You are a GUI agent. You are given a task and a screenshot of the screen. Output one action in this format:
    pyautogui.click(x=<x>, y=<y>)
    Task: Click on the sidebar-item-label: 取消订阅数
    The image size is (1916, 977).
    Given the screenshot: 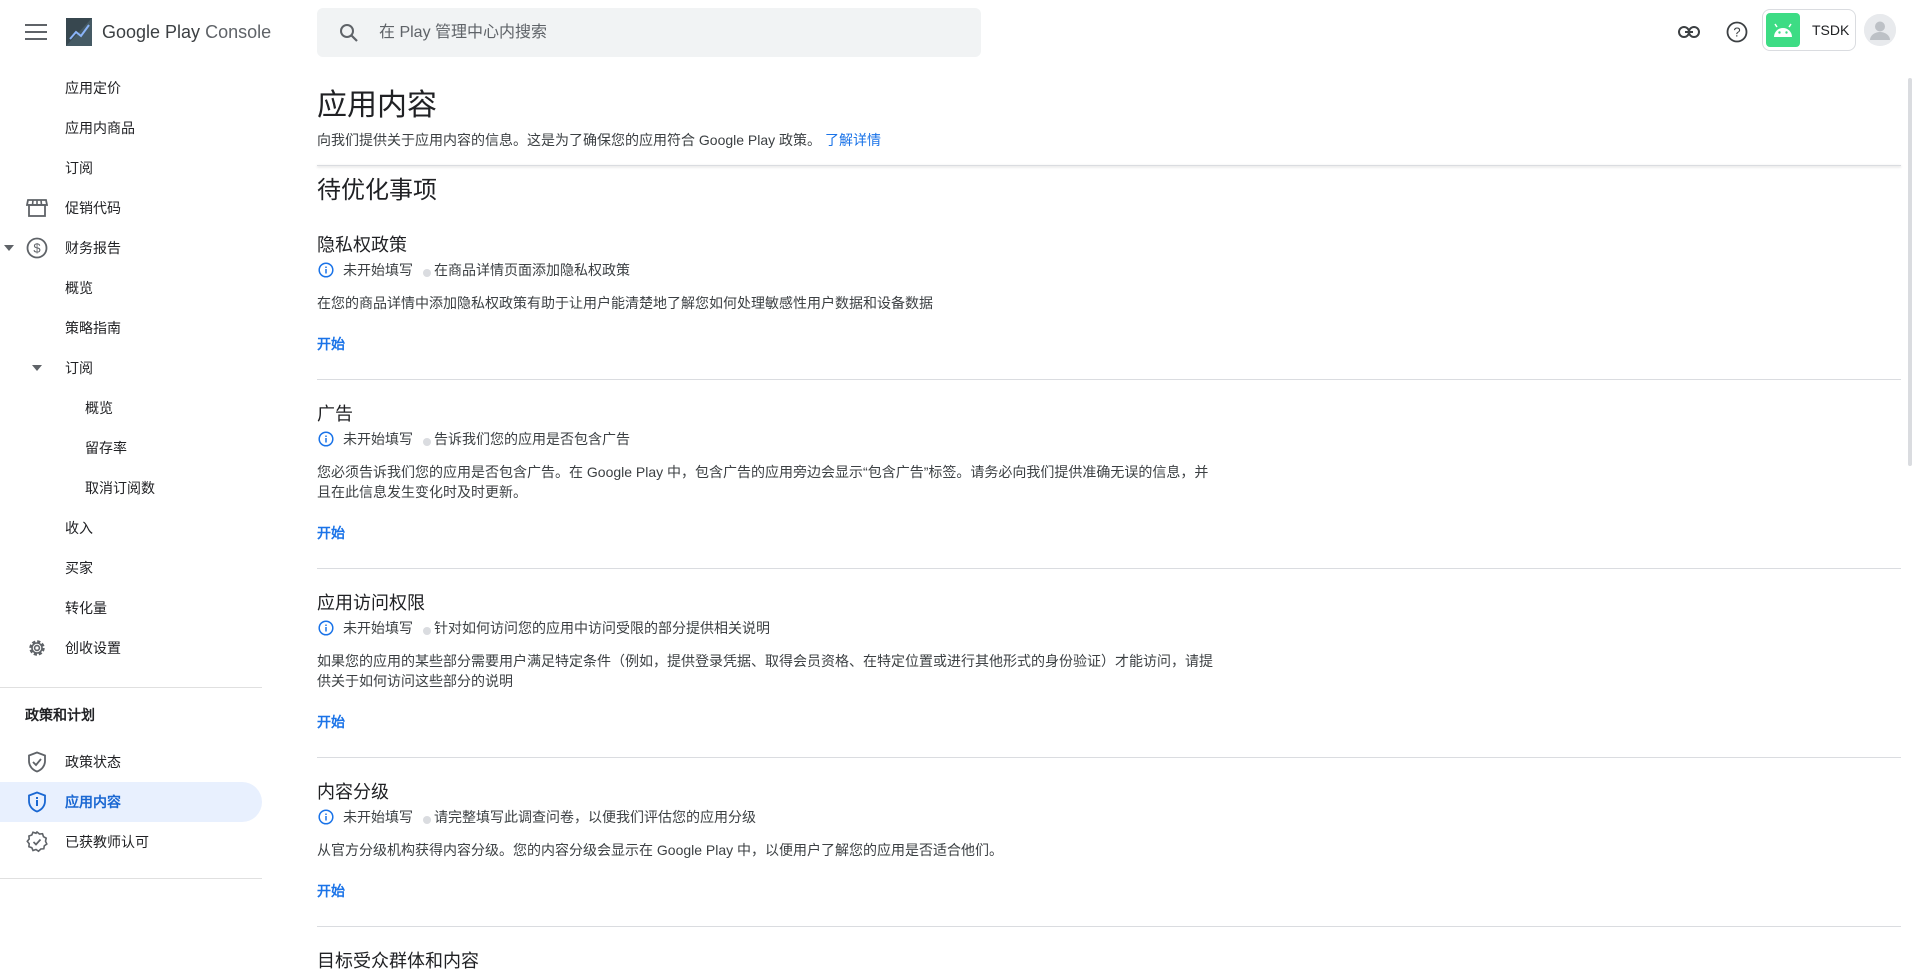 What is the action you would take?
    pyautogui.click(x=120, y=488)
    